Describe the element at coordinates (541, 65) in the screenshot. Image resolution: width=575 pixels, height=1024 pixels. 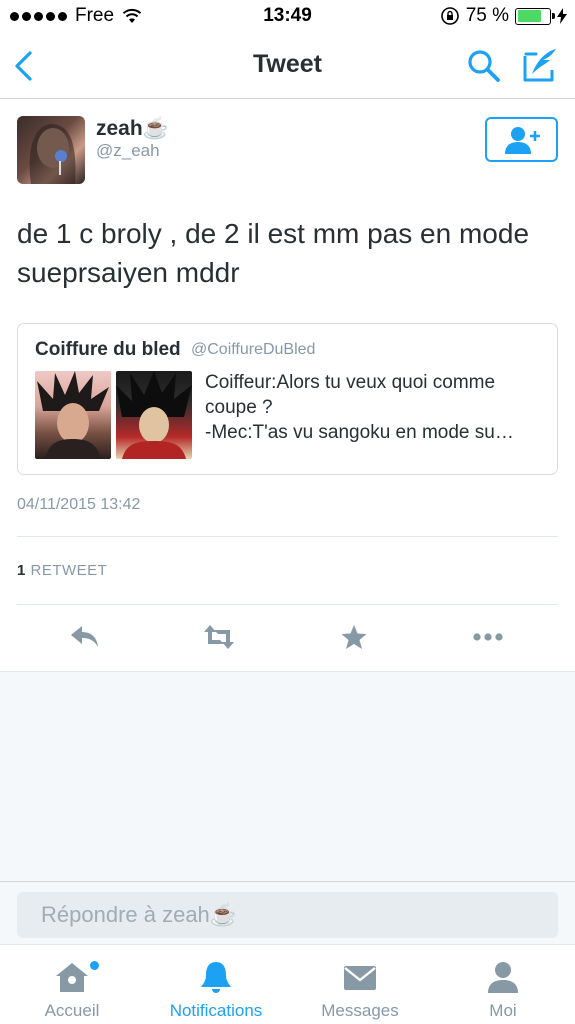
I see `compose-tweet-icon` at that location.